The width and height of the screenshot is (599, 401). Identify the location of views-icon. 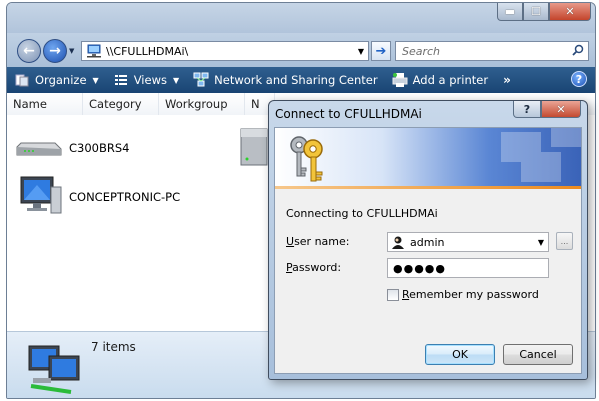
(121, 80).